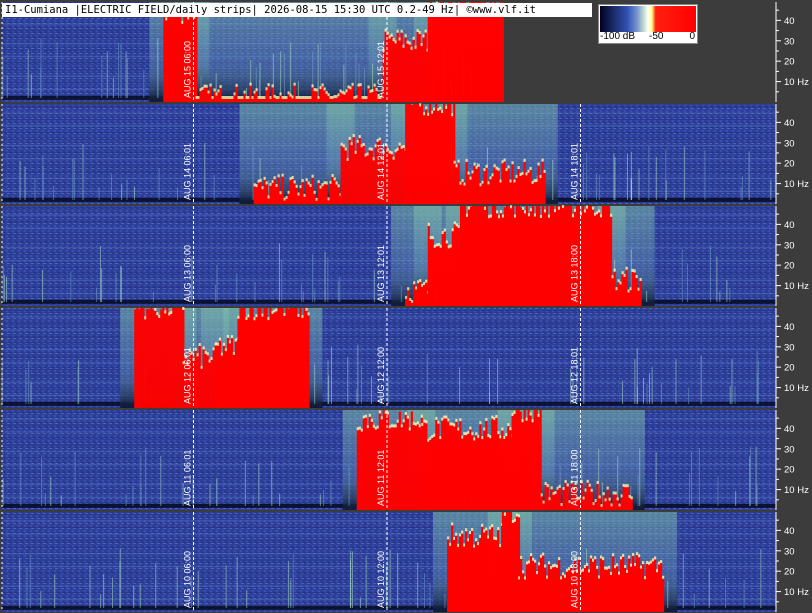 This screenshot has height=613, width=812. What do you see at coordinates (406, 409) in the screenshot?
I see `strip-separator` at bounding box center [406, 409].